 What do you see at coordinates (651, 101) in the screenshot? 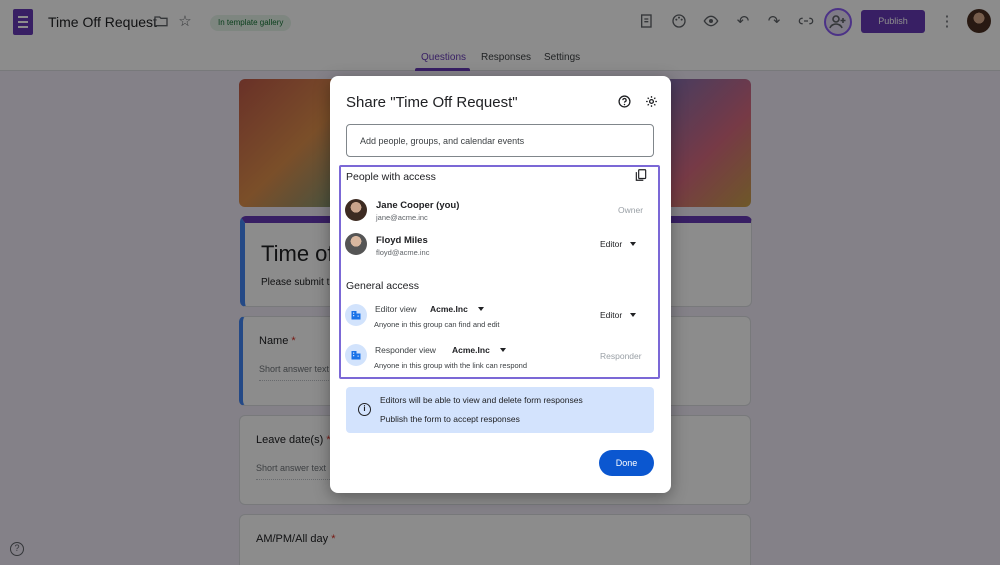
I see `settings-gear-icon` at bounding box center [651, 101].